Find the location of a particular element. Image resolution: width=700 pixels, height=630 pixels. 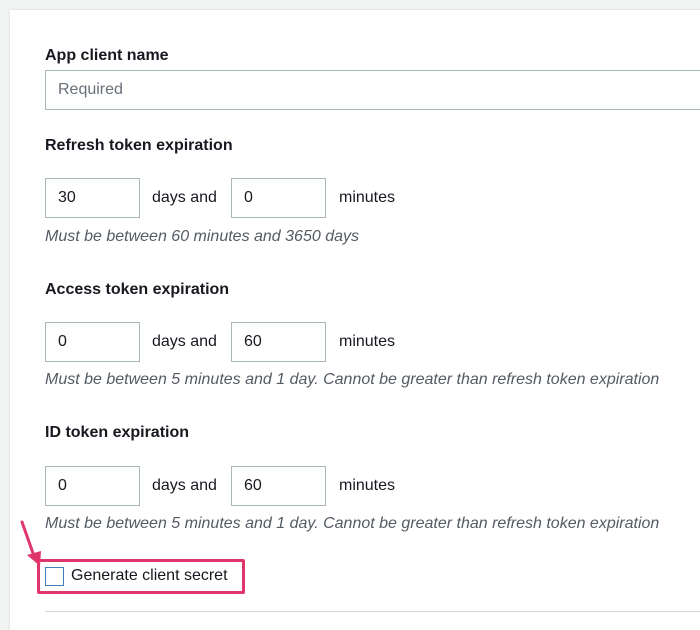

refresh-token-days-input is located at coordinates (92, 198).